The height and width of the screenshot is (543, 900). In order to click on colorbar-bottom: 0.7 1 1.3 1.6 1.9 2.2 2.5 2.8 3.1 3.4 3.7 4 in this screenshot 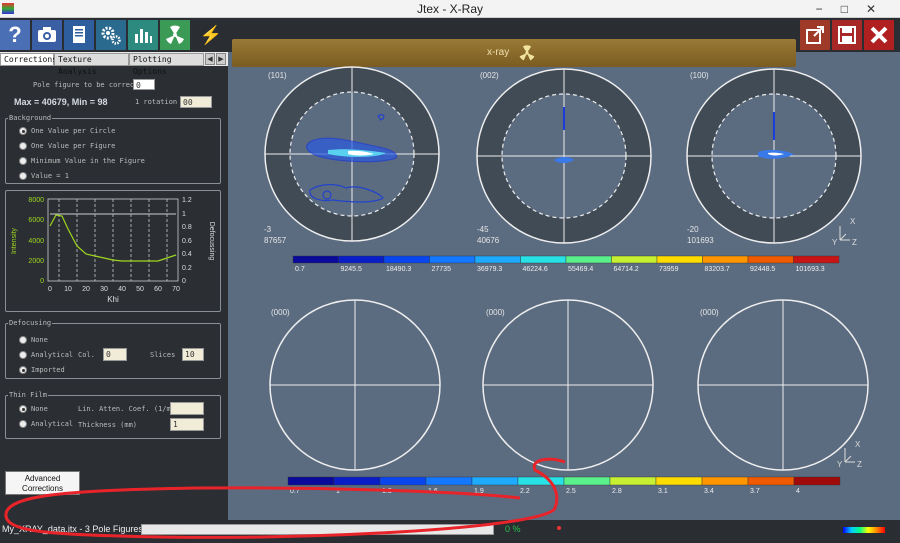, I will do `click(564, 485)`.